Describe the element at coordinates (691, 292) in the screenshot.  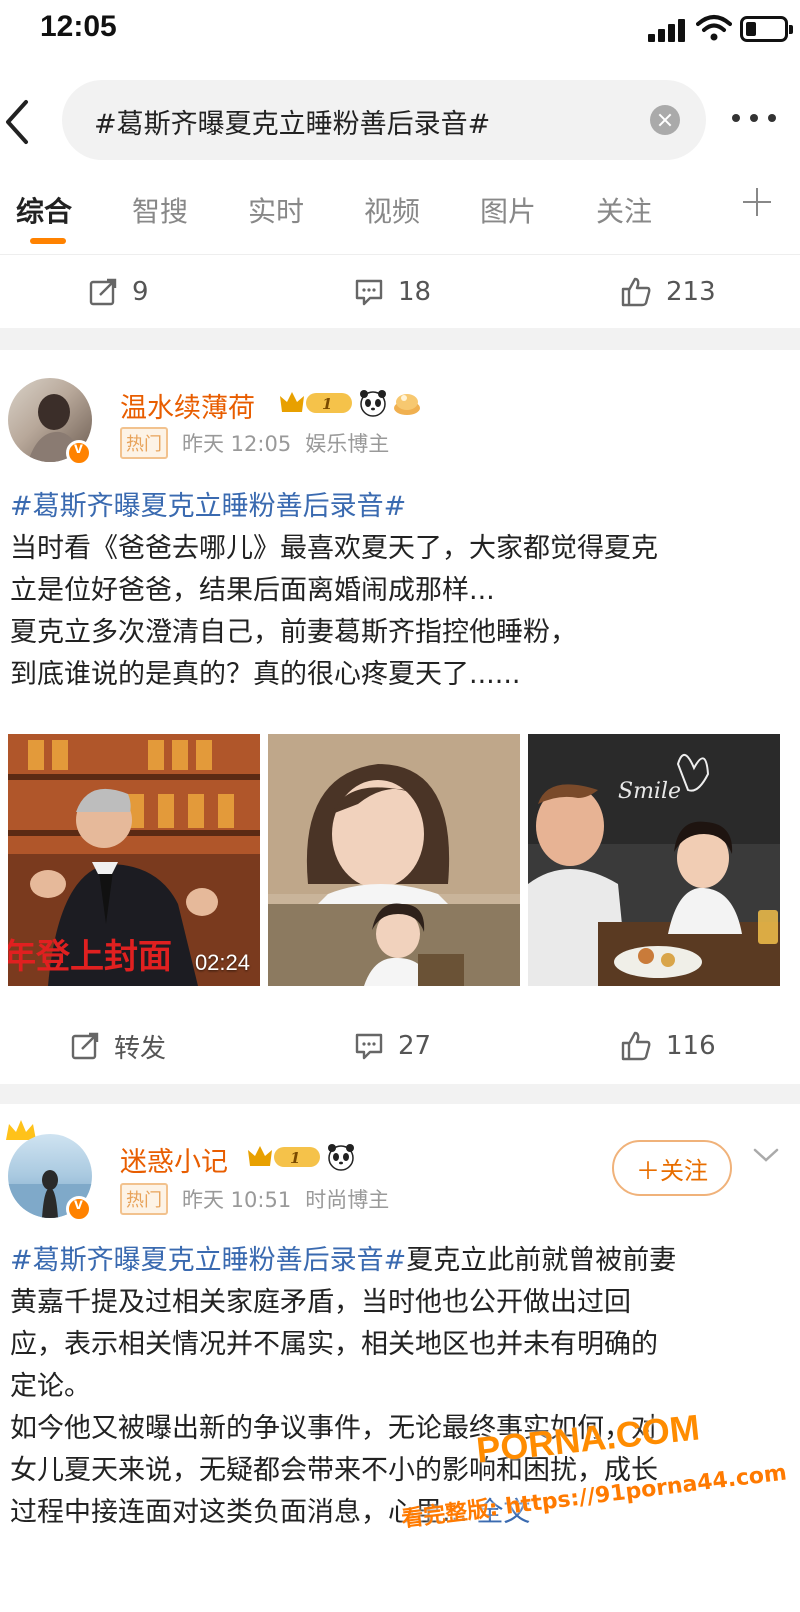
I see `like-count: 213` at that location.